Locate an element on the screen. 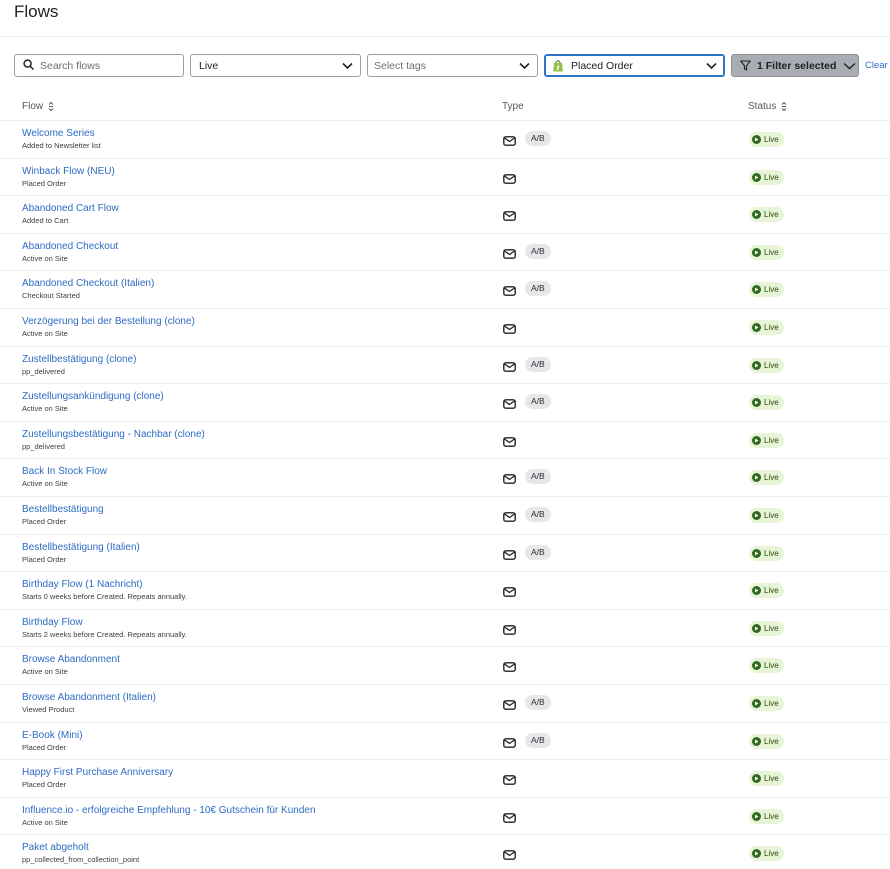 The width and height of the screenshot is (890, 869). flow-name-link: Bestellbestätigung (Italien) is located at coordinates (81, 547).